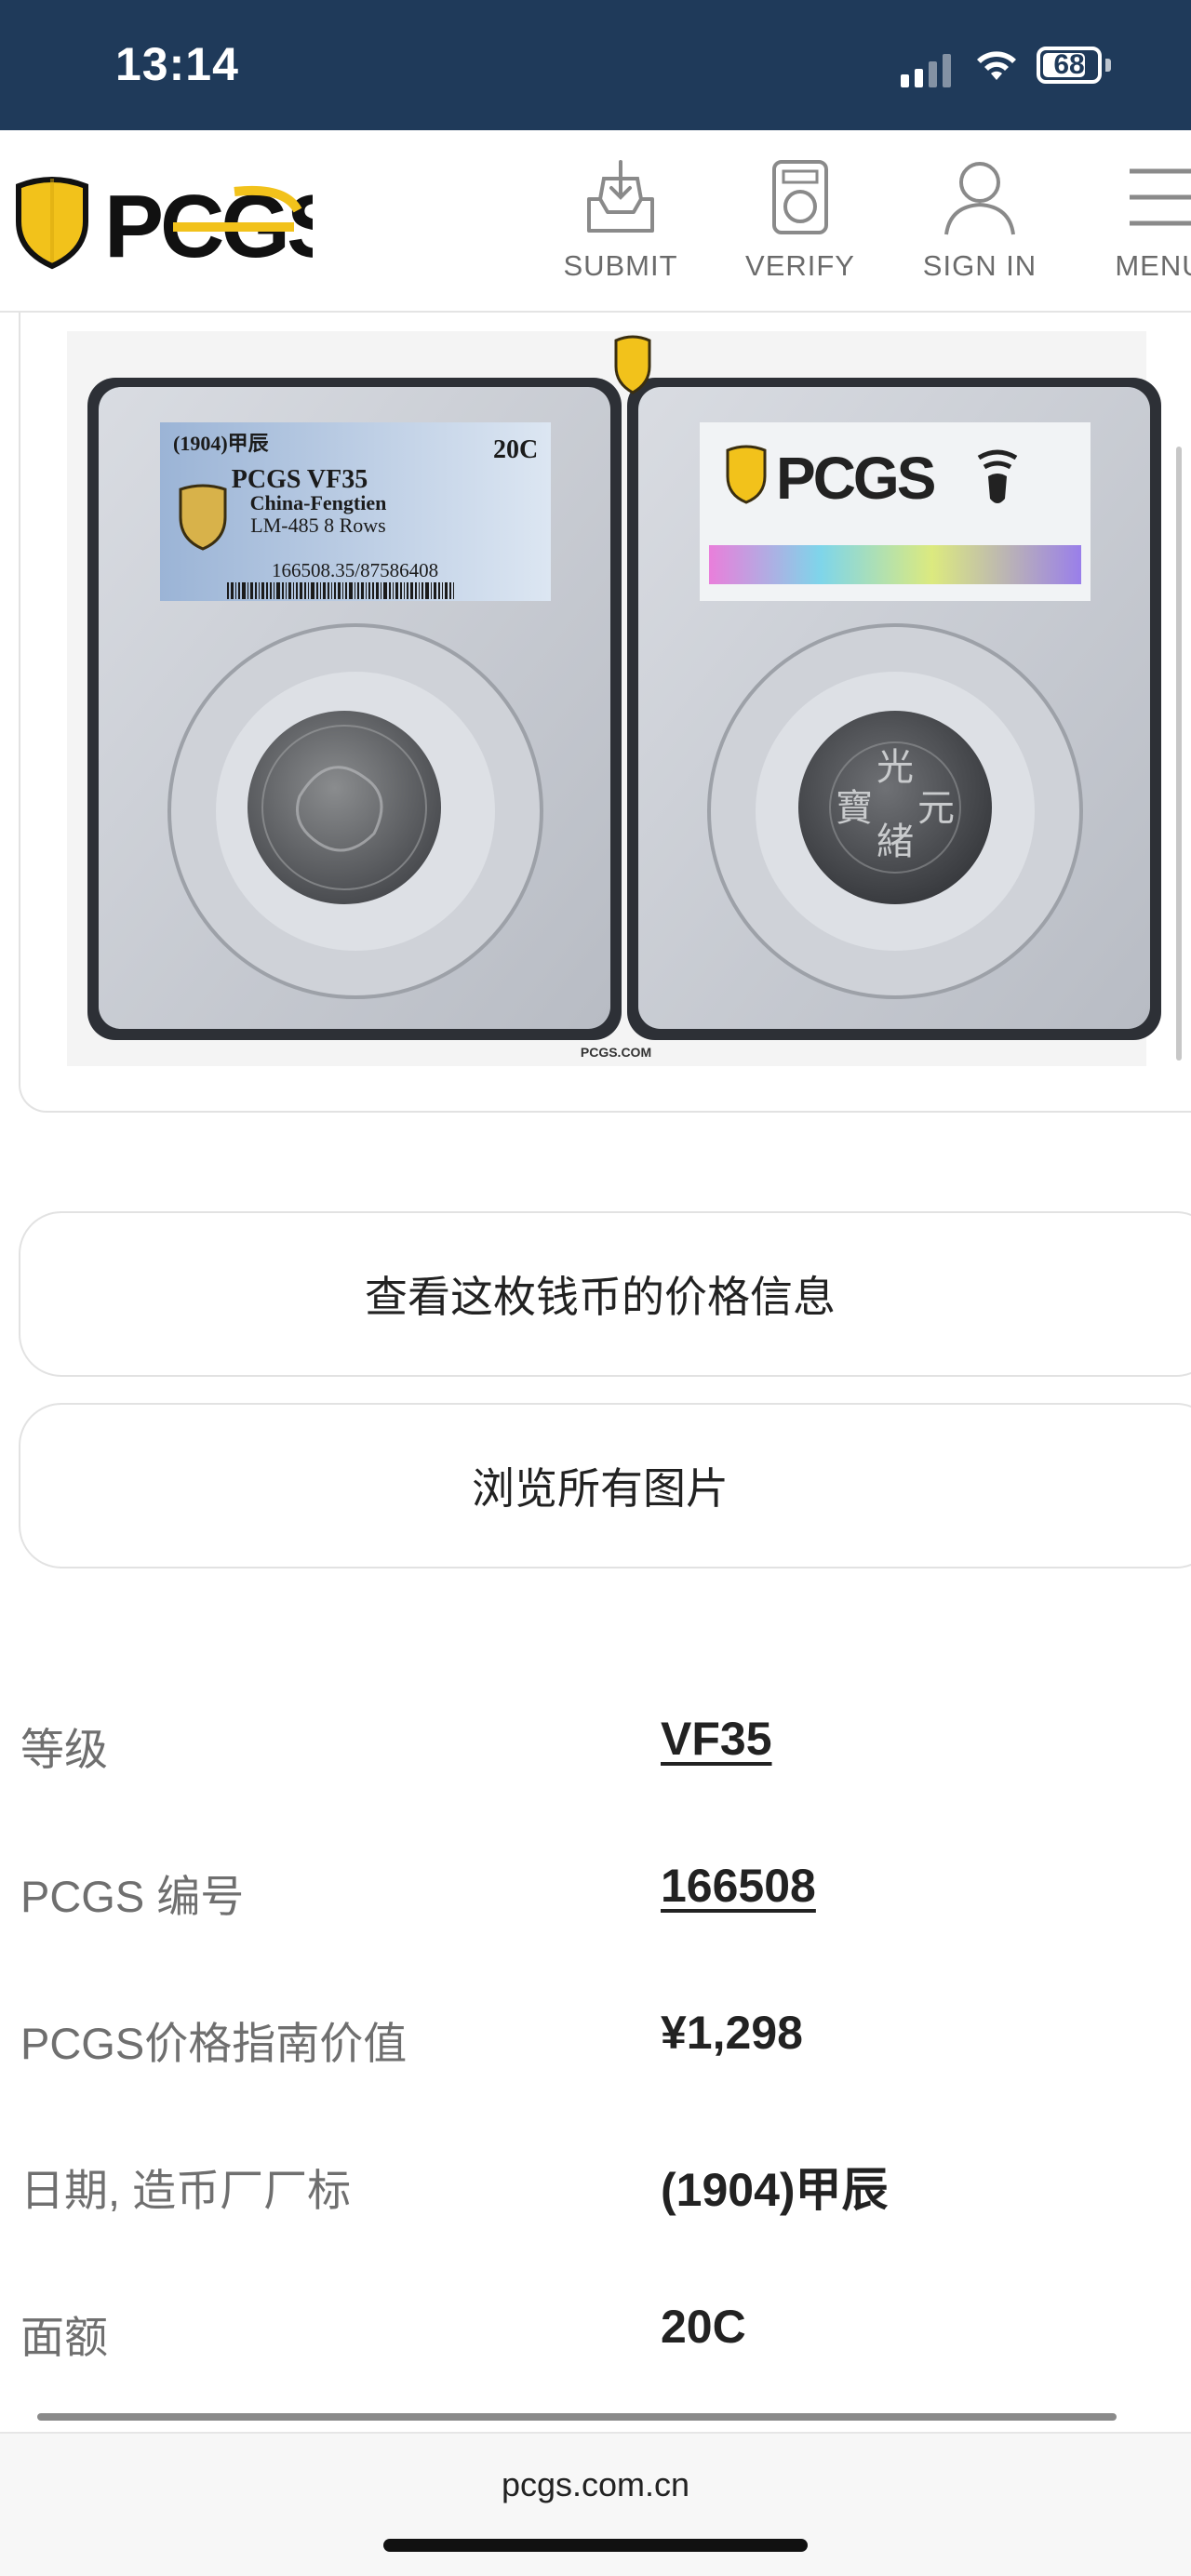 The image size is (1191, 2576). Describe the element at coordinates (936, 808) in the screenshot. I see `reverse-char-right: 元` at that location.